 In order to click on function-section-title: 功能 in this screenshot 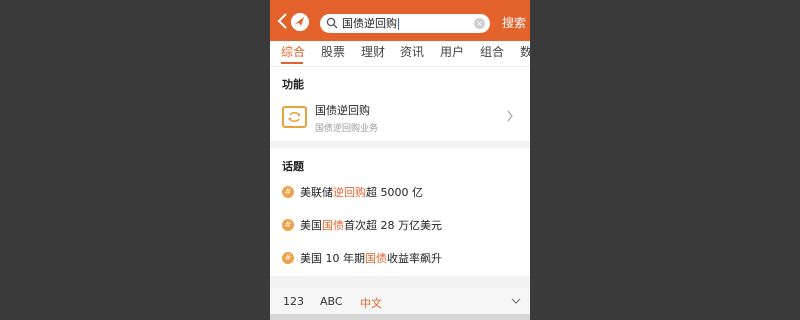, I will do `click(293, 84)`.